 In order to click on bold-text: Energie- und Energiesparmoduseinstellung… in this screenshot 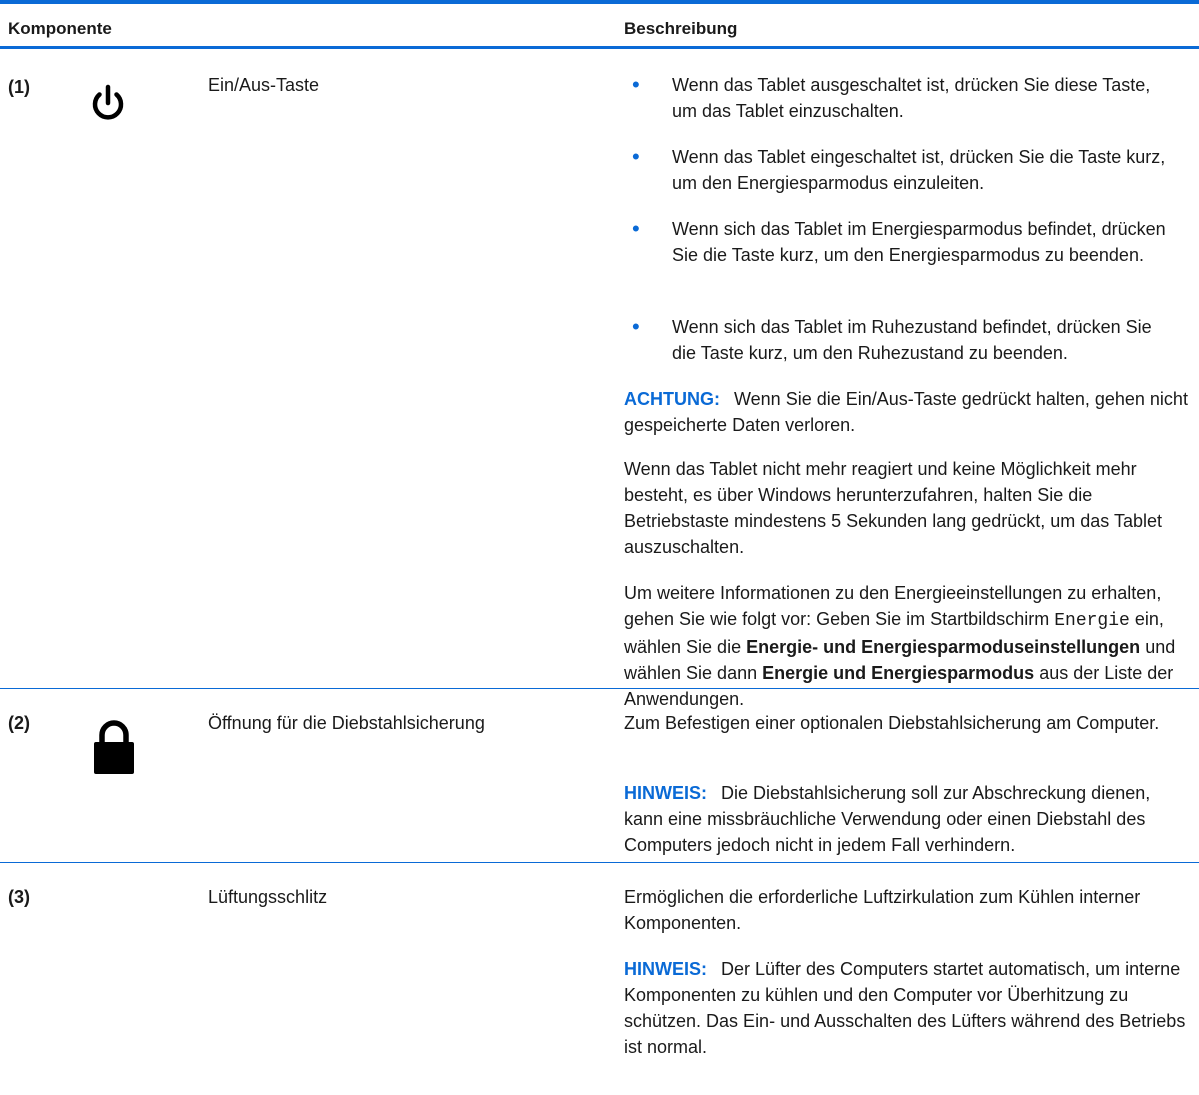, I will do `click(943, 647)`.